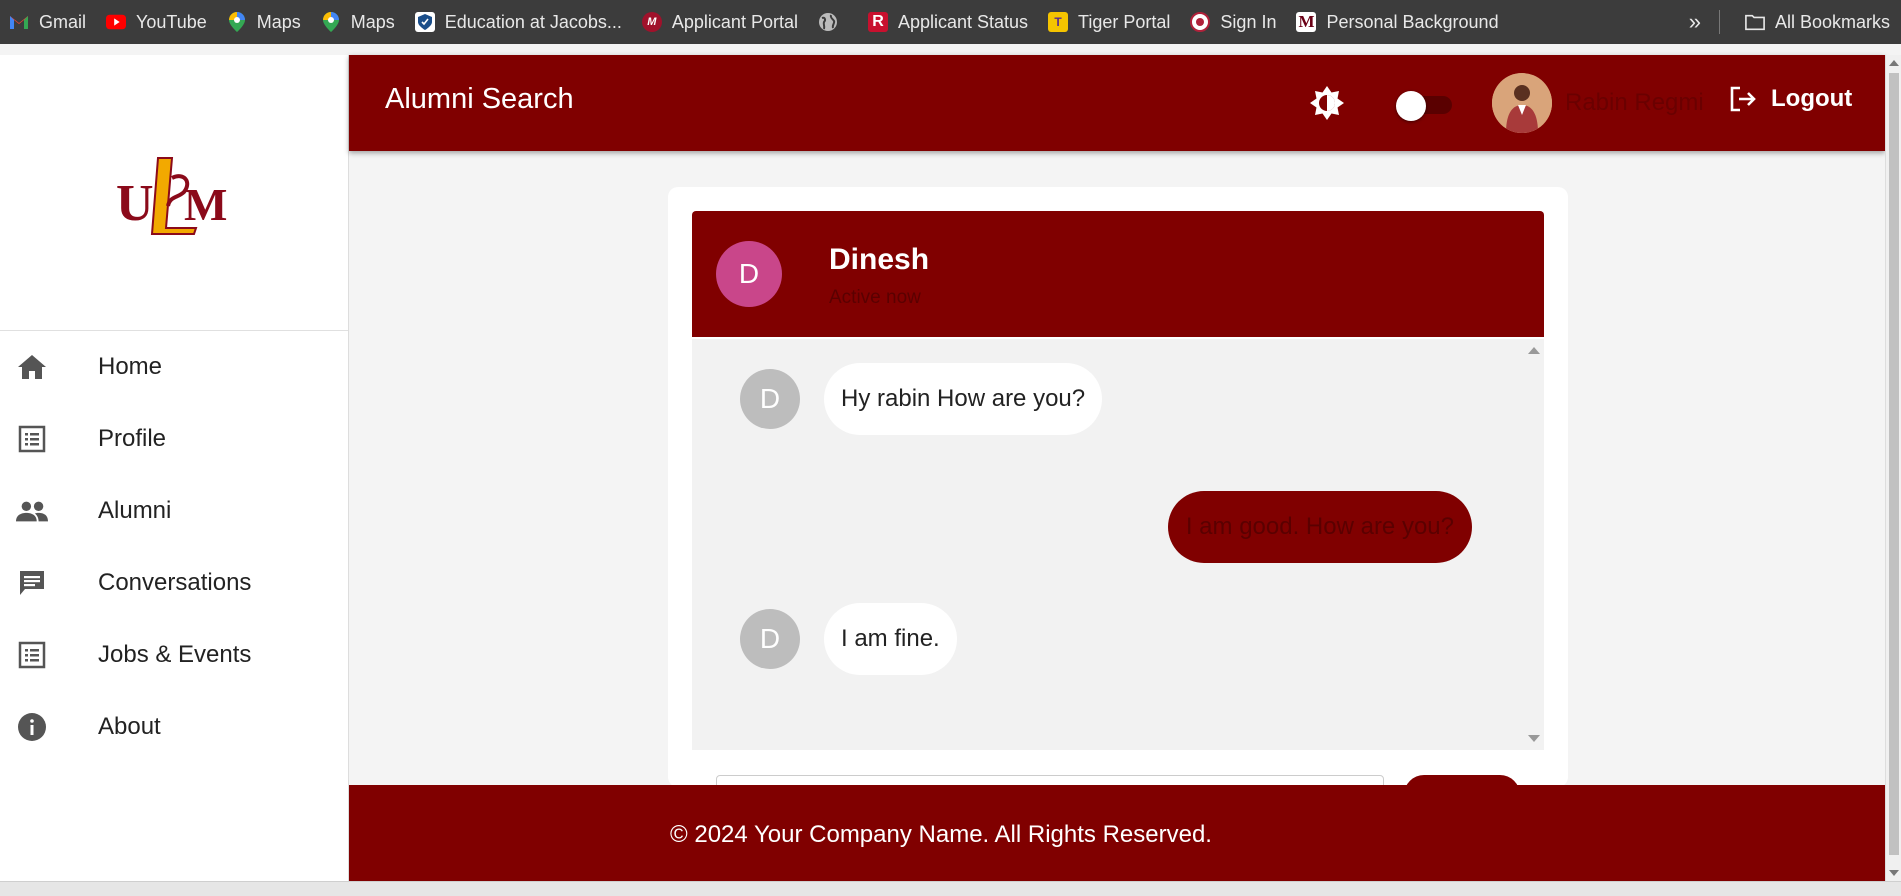 The image size is (1901, 896). What do you see at coordinates (32, 511) in the screenshot?
I see `people-icon` at bounding box center [32, 511].